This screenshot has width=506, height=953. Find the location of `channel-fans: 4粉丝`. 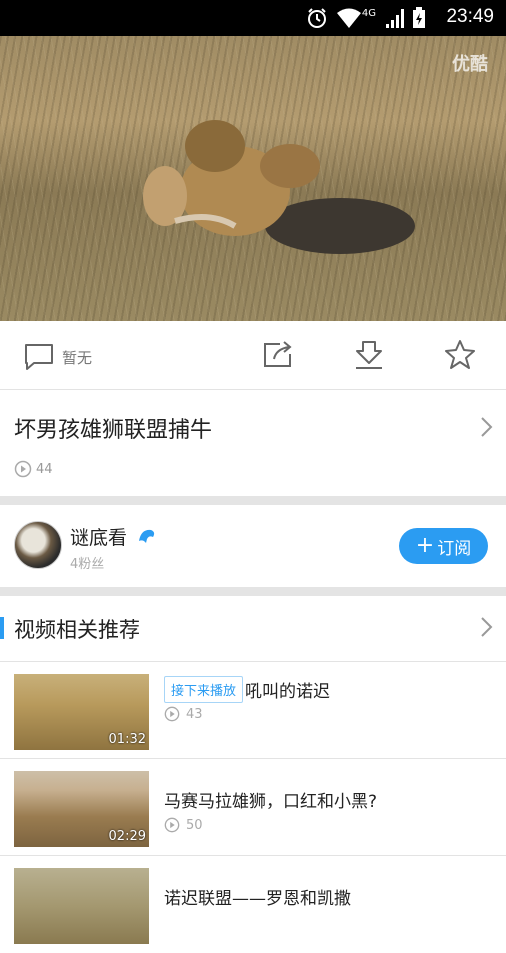

channel-fans: 4粉丝 is located at coordinates (87, 564).